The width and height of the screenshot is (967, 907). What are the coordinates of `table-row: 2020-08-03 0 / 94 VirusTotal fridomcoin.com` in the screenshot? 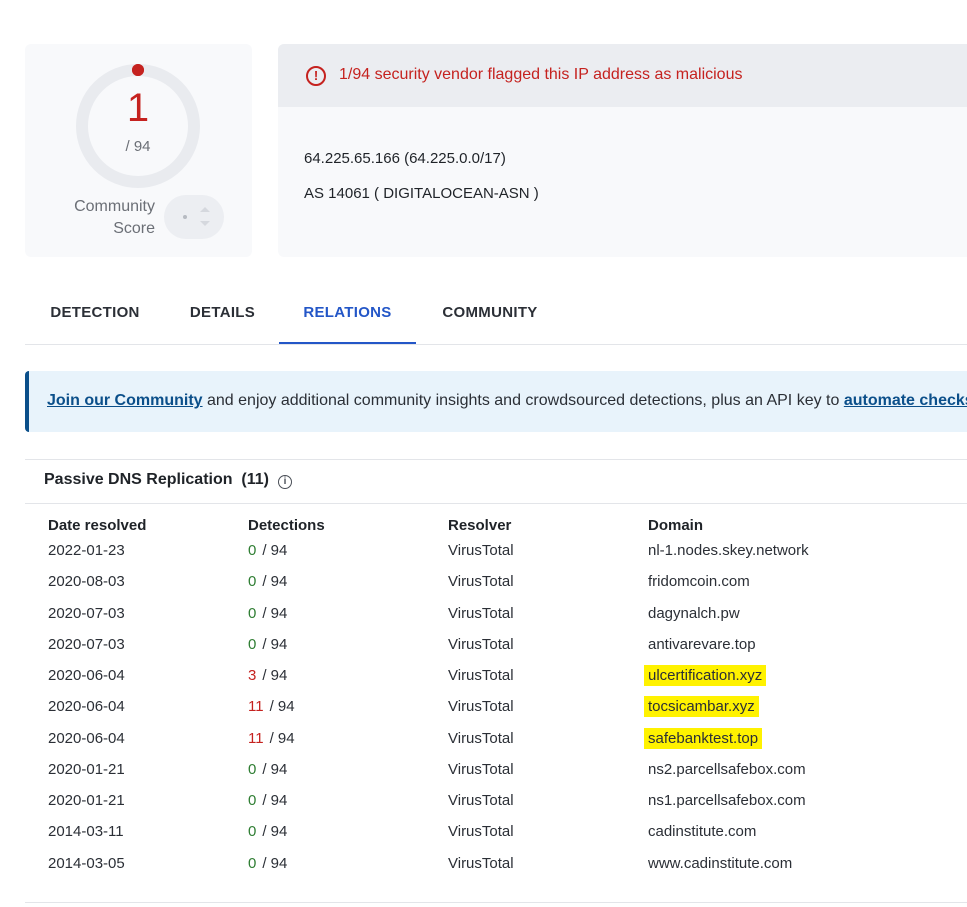 It's located at (483, 588).